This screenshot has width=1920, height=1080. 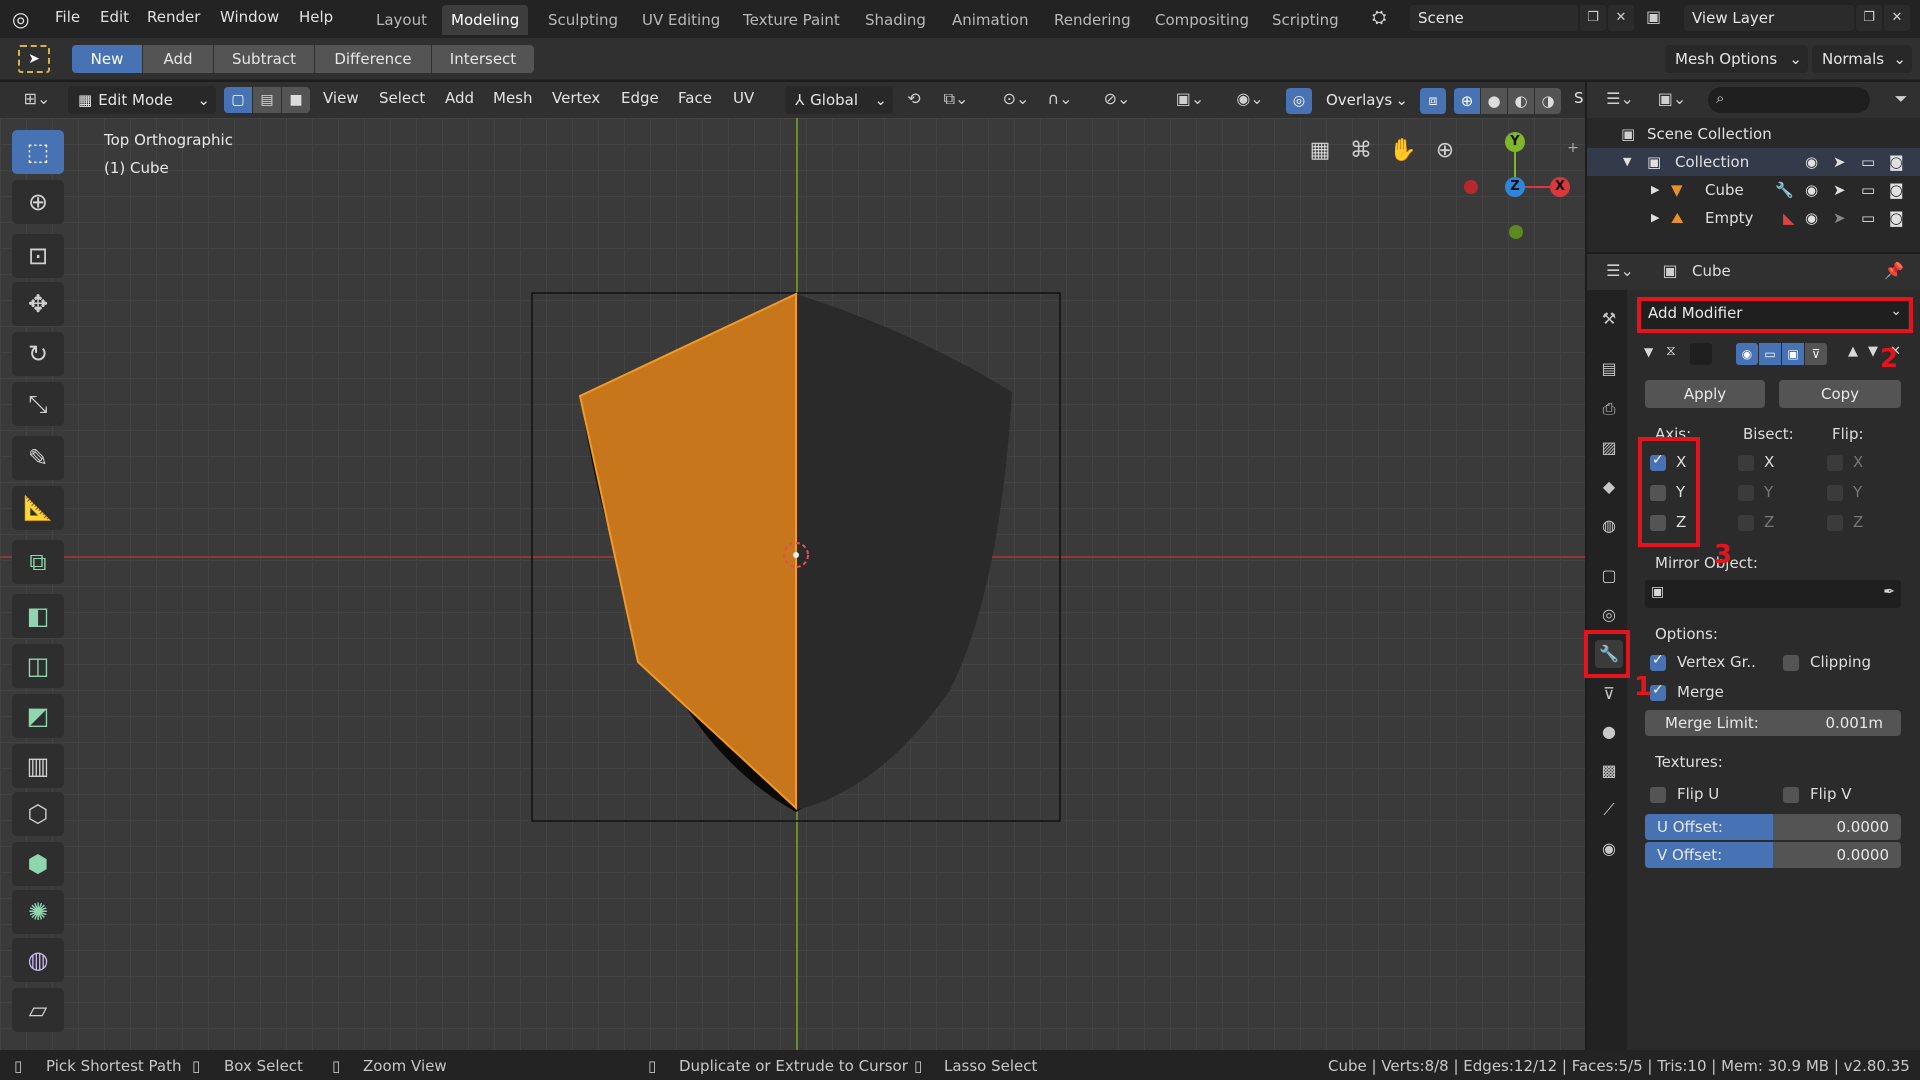 I want to click on tab-sculpting: Sculpting, so click(x=583, y=20).